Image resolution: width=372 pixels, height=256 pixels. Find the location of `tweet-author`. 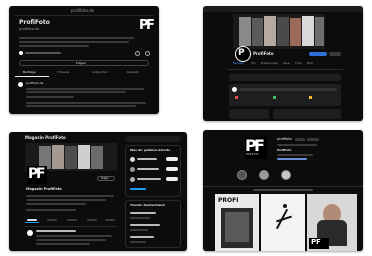

tweet-author is located at coordinates (56, 231).